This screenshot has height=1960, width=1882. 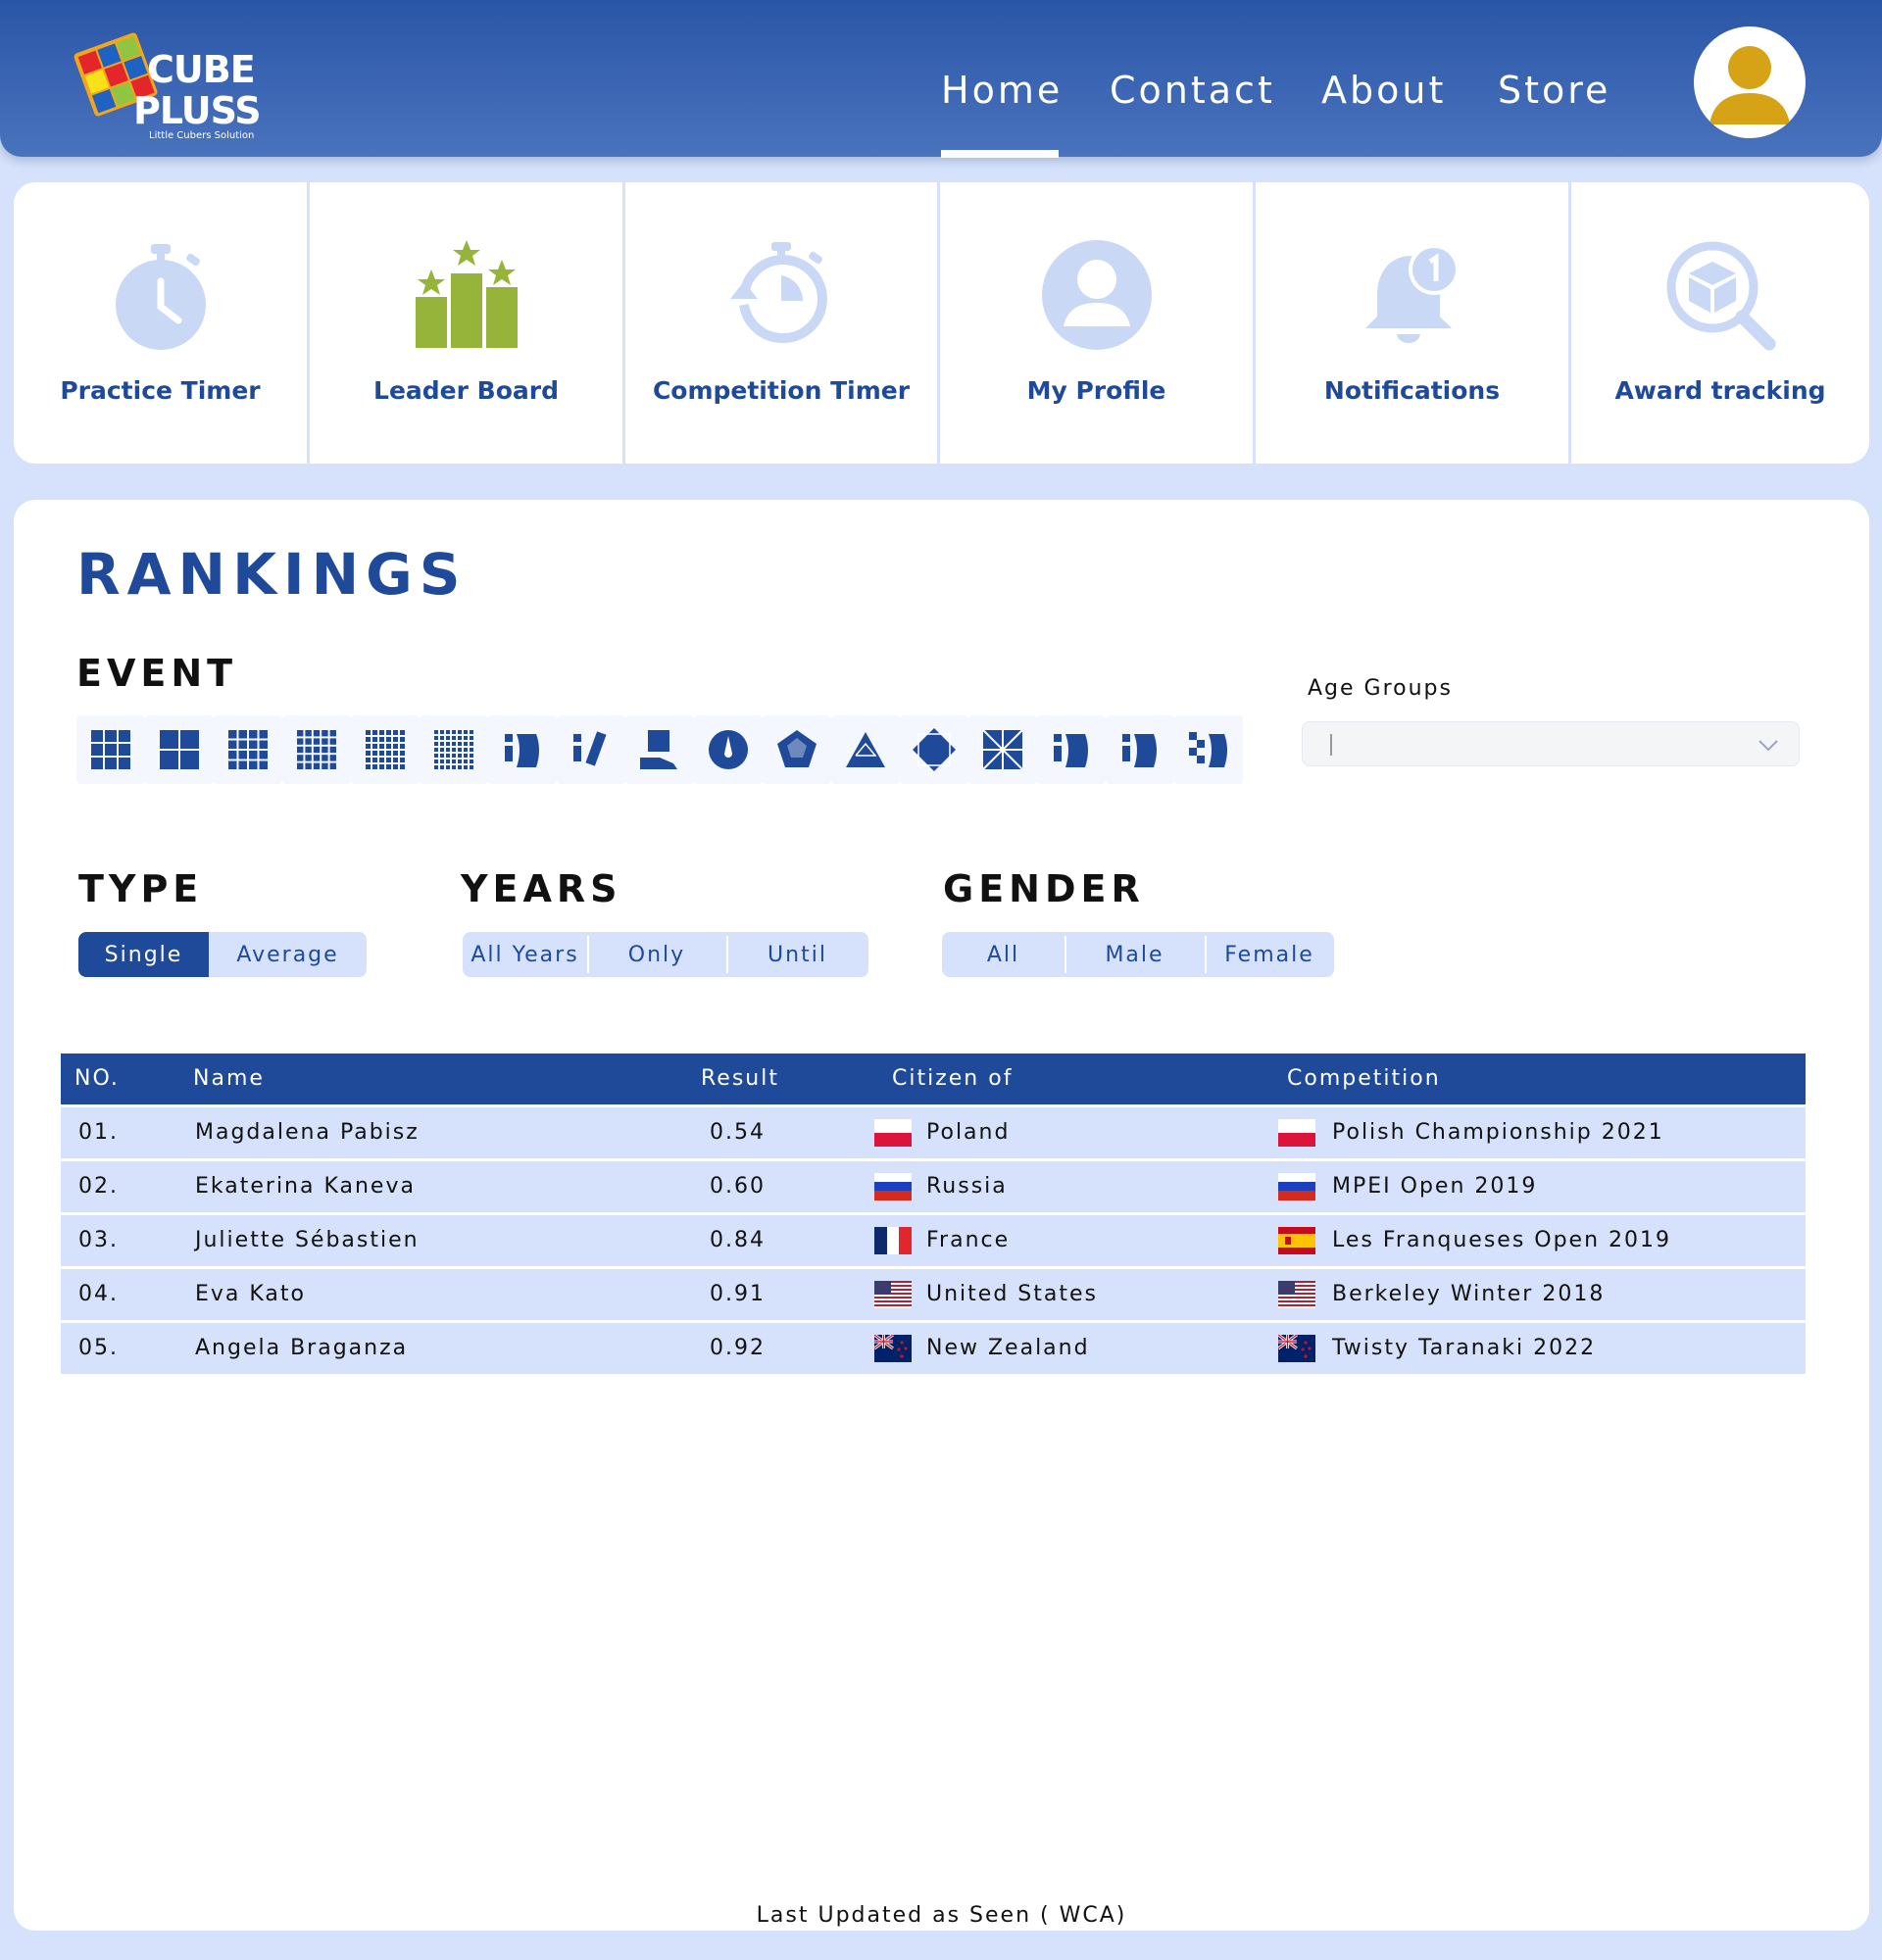 What do you see at coordinates (1412, 390) in the screenshot?
I see `tile-label: Notifications` at bounding box center [1412, 390].